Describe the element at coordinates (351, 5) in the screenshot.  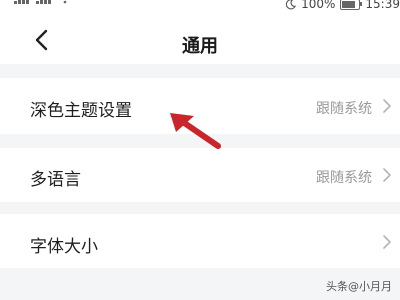
I see `battery-icon` at that location.